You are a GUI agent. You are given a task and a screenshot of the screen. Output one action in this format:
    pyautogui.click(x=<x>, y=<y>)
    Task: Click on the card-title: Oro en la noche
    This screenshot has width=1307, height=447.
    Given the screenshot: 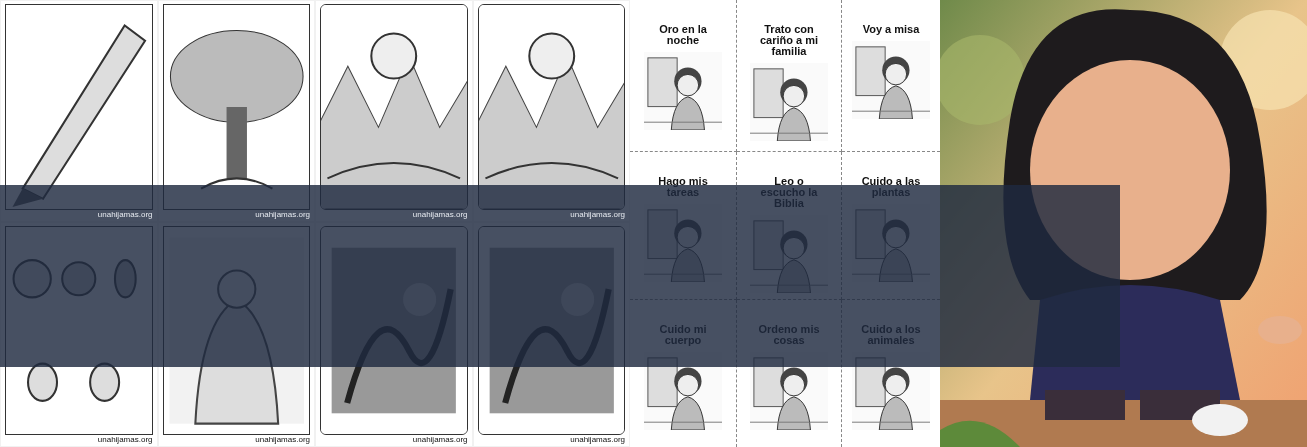 What is the action you would take?
    pyautogui.click(x=683, y=35)
    